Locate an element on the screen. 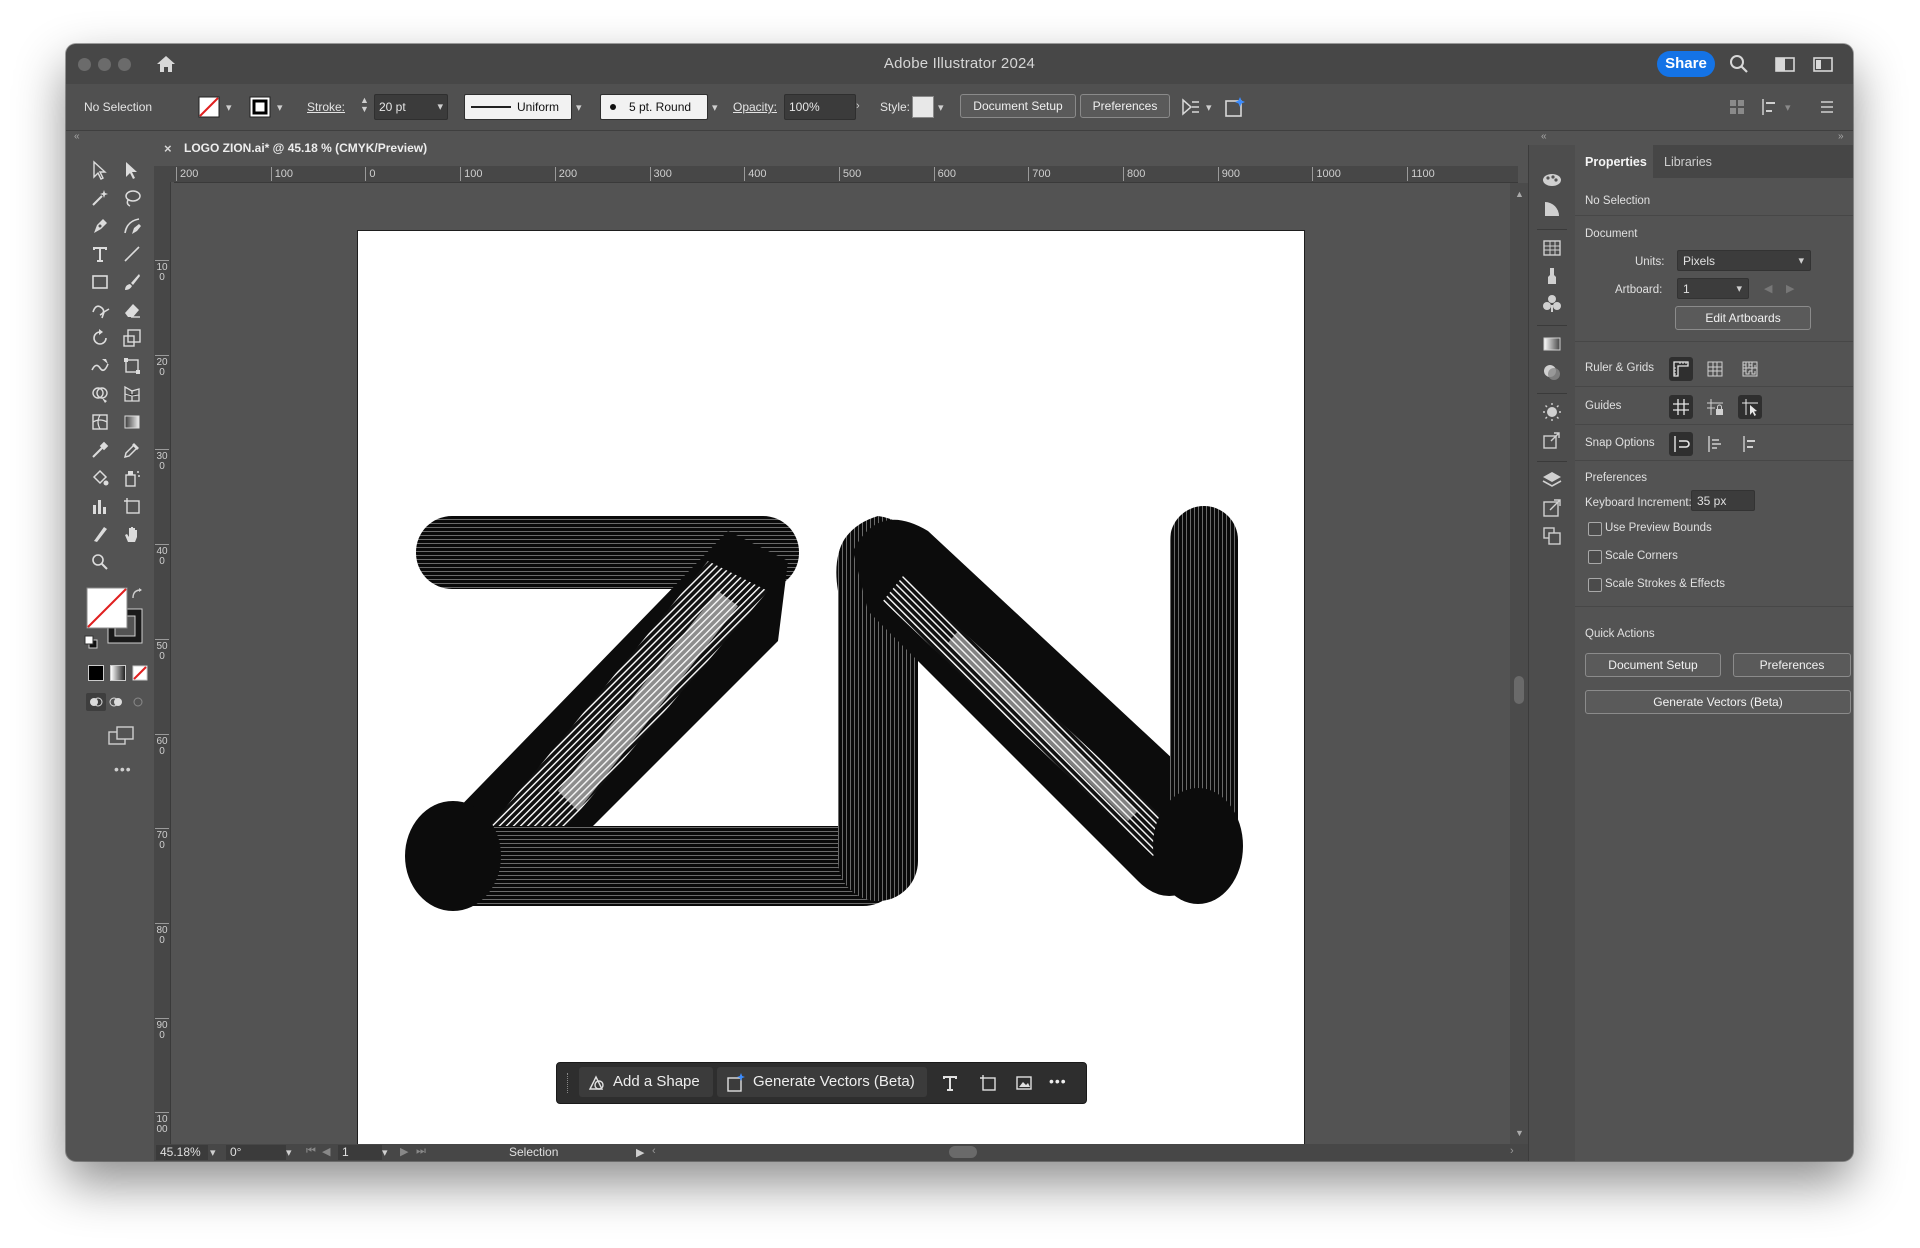 This screenshot has height=1248, width=1920. zoom-level-field: 45.18% is located at coordinates (182, 1152).